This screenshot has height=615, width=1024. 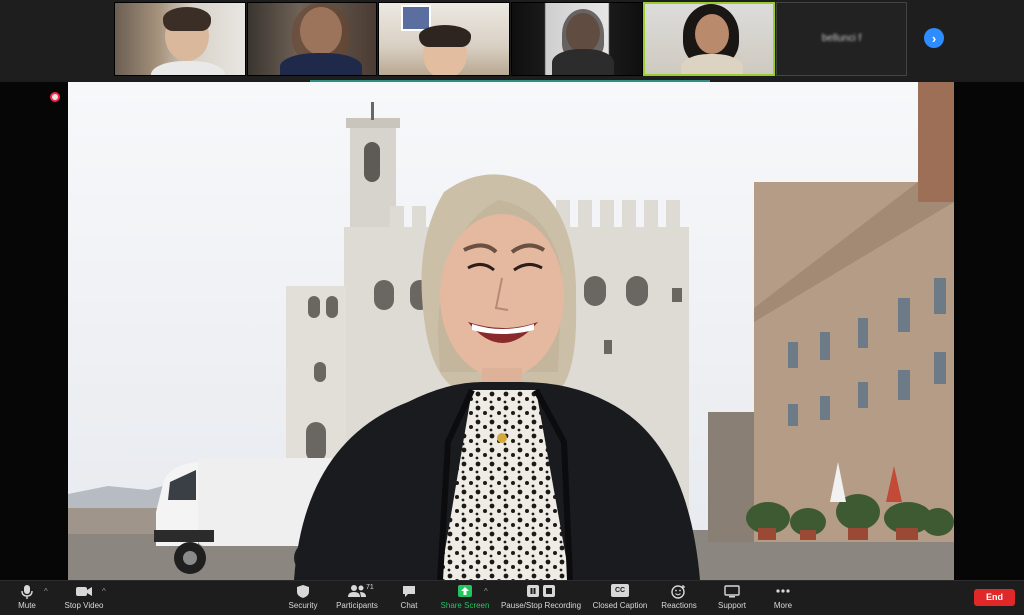 What do you see at coordinates (732, 605) in the screenshot?
I see `support-label: Support` at bounding box center [732, 605].